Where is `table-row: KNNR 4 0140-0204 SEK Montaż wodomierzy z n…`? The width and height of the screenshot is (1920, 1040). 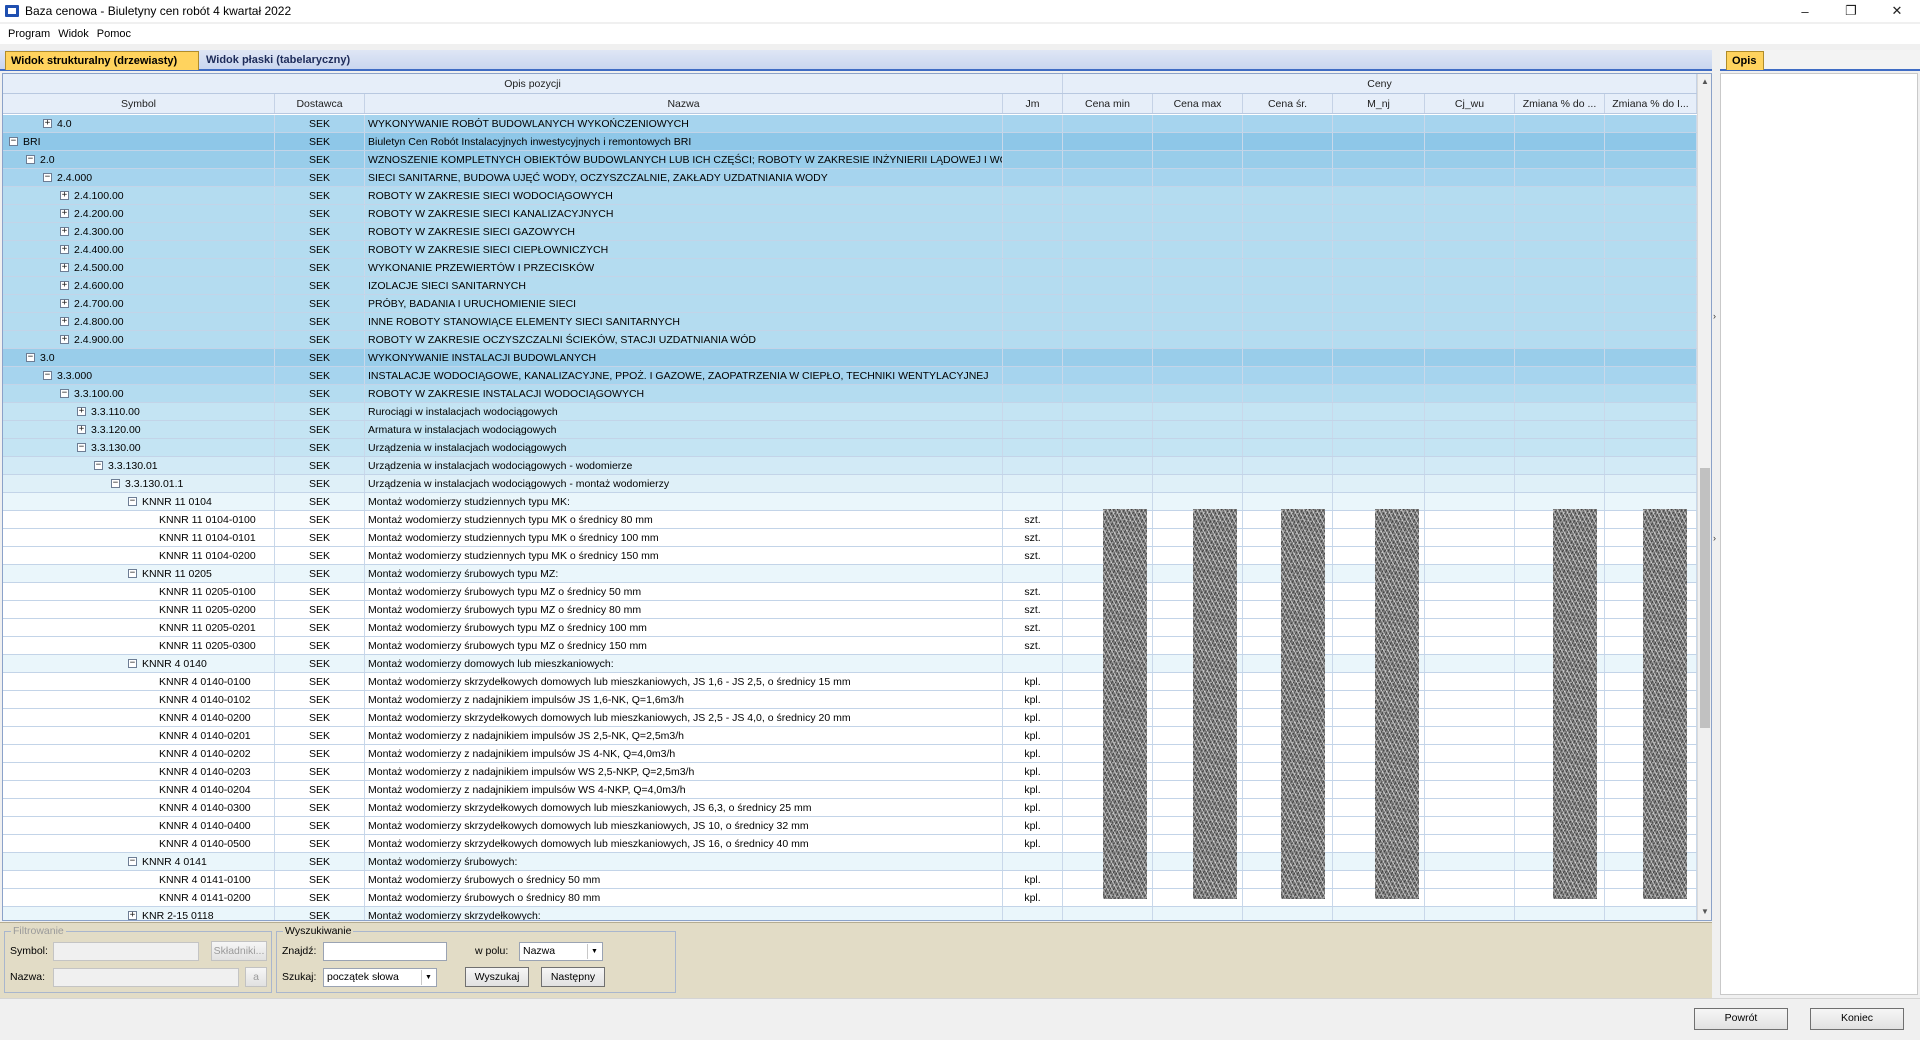
table-row: KNNR 4 0140-0204 SEK Montaż wodomierzy z n… is located at coordinates (850, 790).